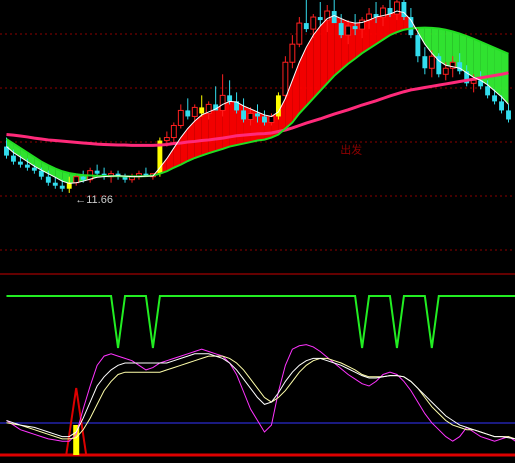 The image size is (515, 463). What do you see at coordinates (351, 150) in the screenshot?
I see `annotation-label: 出发` at bounding box center [351, 150].